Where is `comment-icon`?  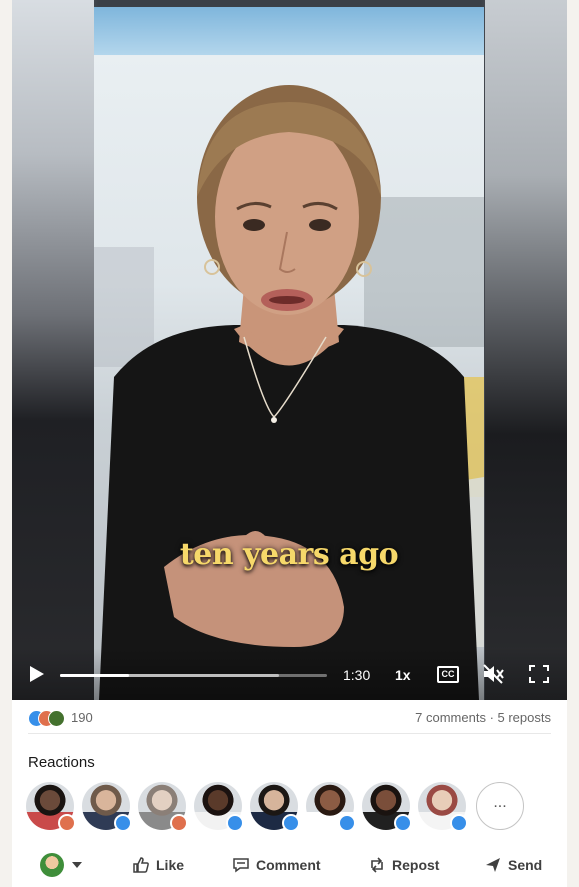 comment-icon is located at coordinates (241, 865).